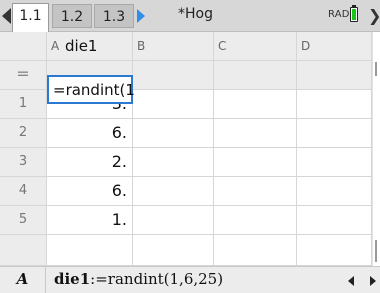 The height and width of the screenshot is (293, 380). I want to click on cell-a6, so click(90, 250).